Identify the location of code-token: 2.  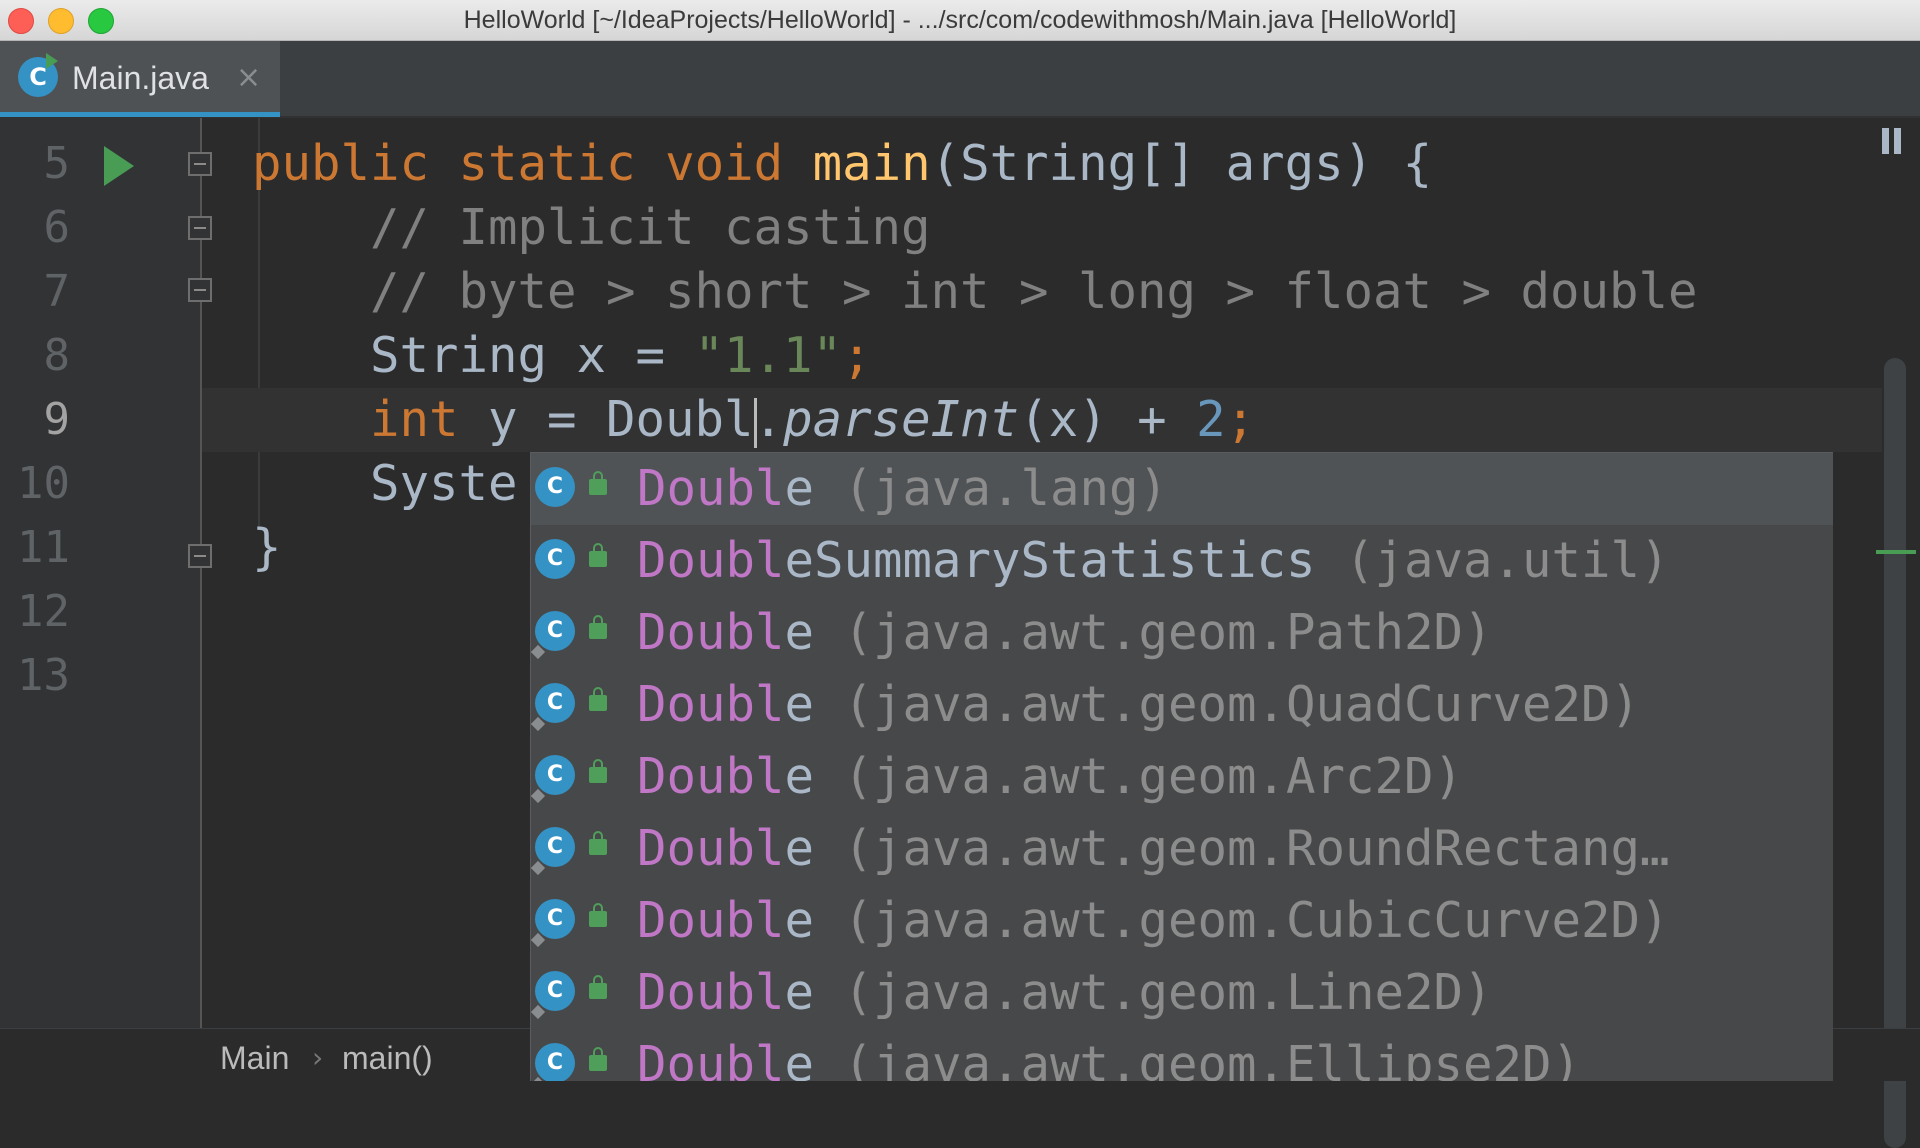
(1211, 419).